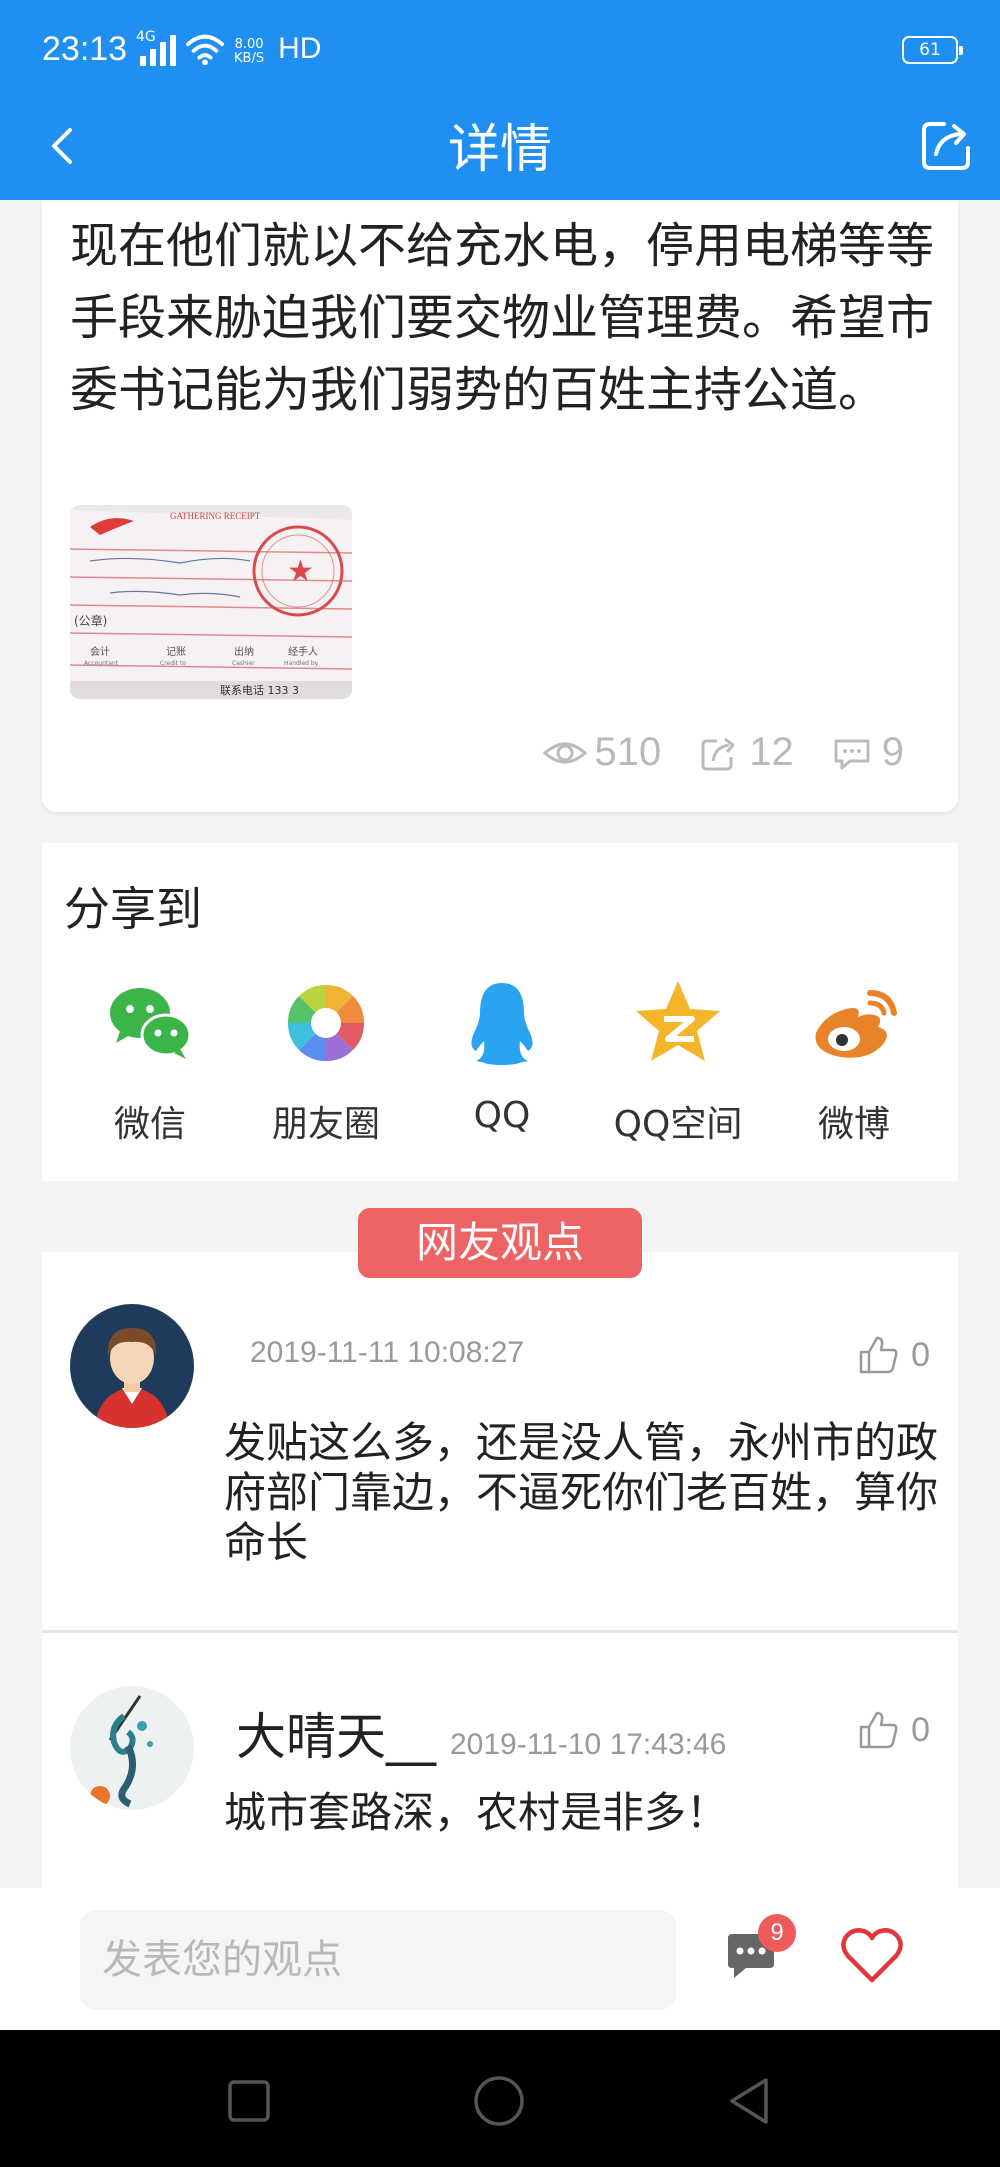 This screenshot has height=2167, width=1000. I want to click on comment-input-bar: 9, so click(500, 1959).